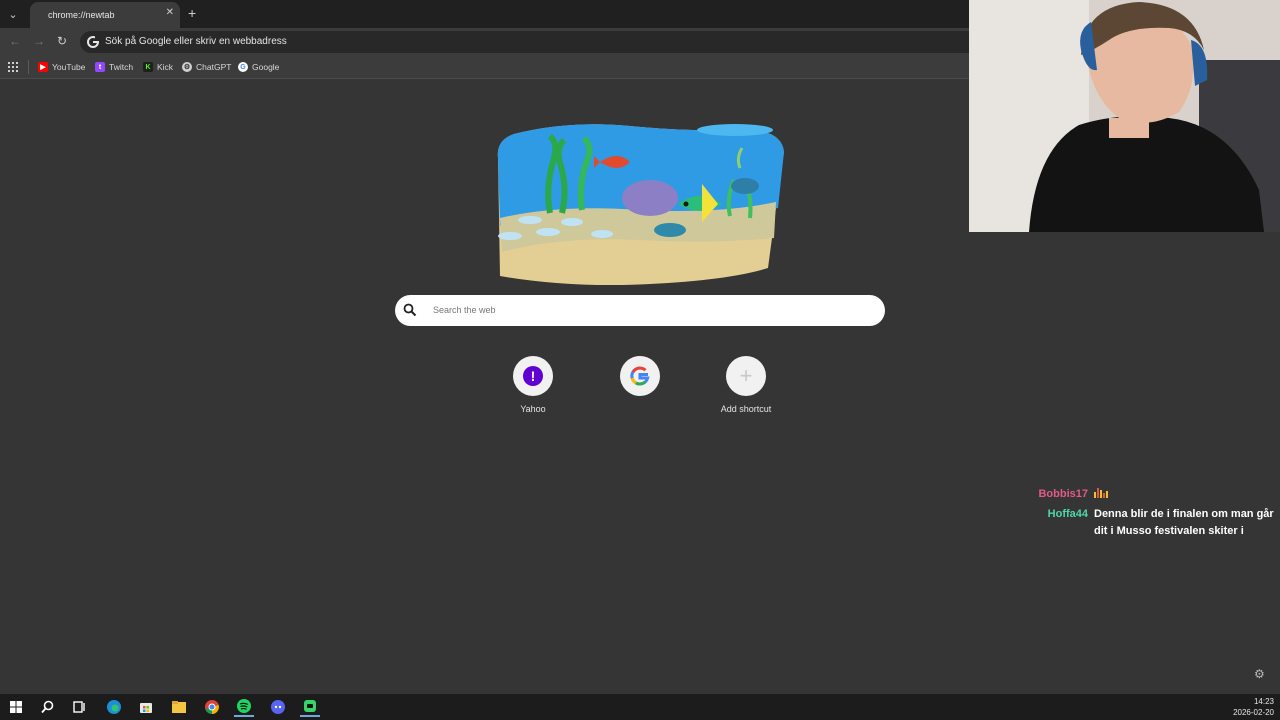 This screenshot has height=720, width=1280. Describe the element at coordinates (81, 15) in the screenshot. I see `tab-title: chrome://newtab` at that location.